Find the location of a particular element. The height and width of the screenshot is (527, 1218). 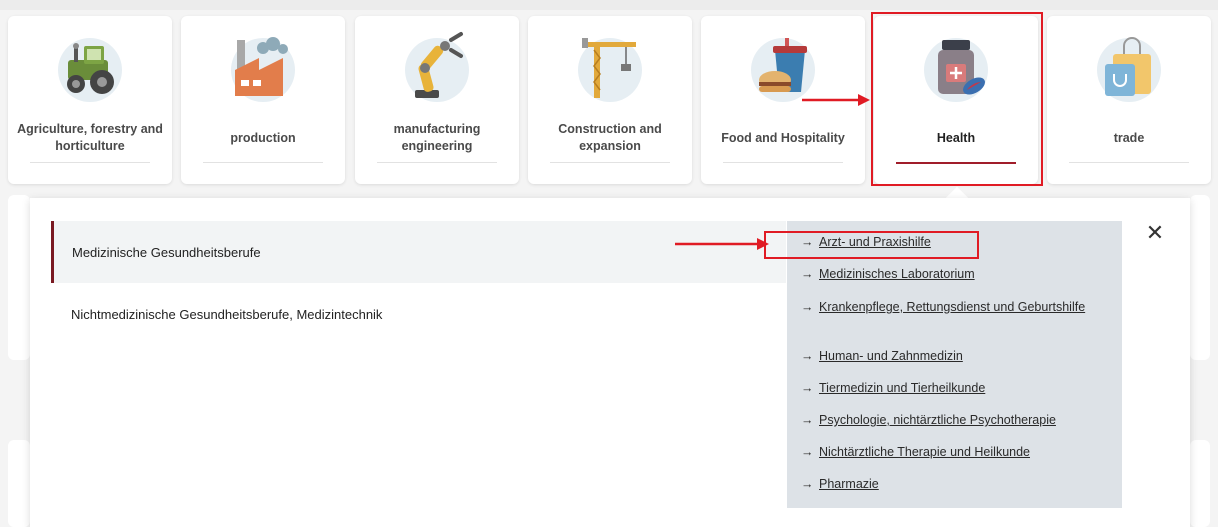

page-top-strip is located at coordinates (609, 5).